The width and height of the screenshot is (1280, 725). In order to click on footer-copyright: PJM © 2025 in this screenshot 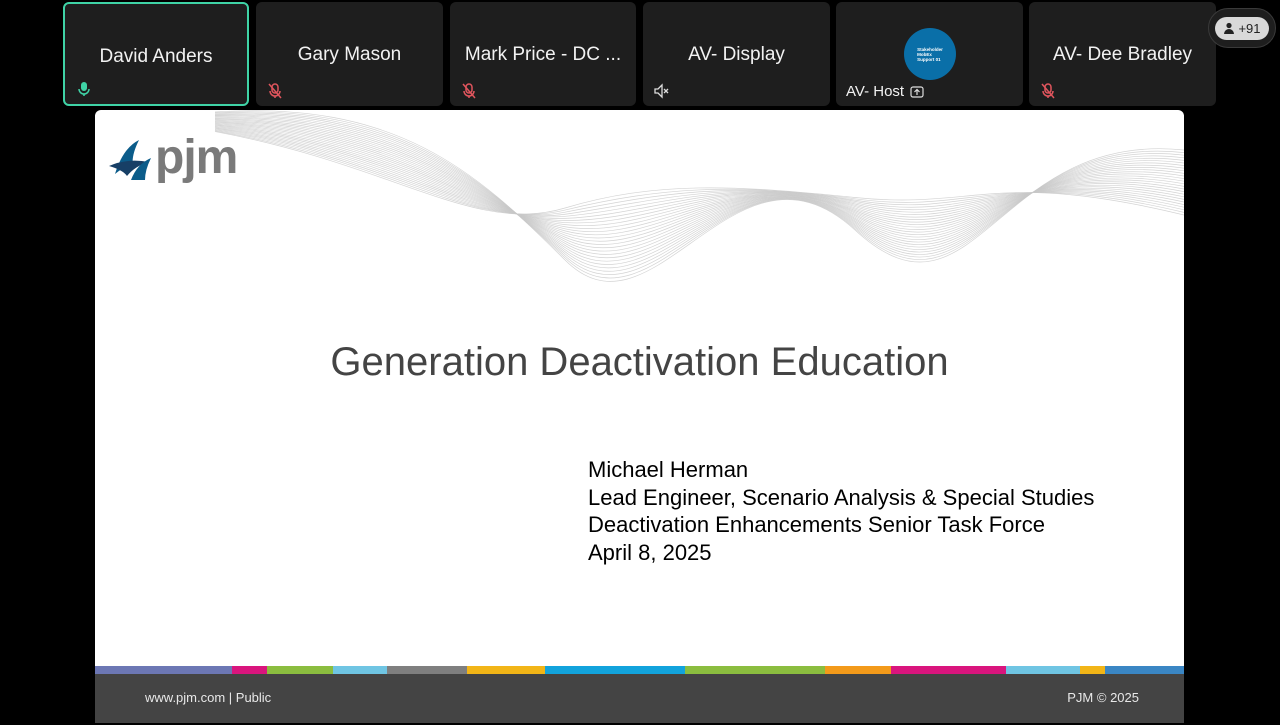, I will do `click(1103, 697)`.